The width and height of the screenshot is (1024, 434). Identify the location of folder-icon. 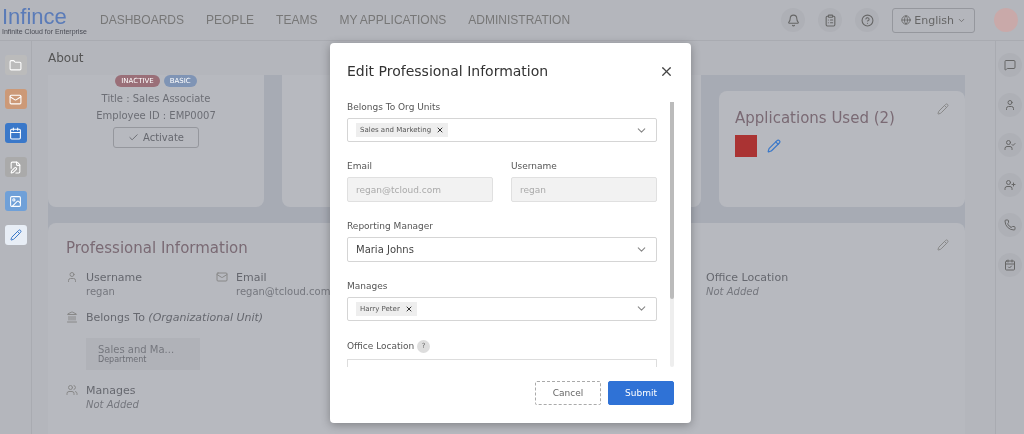
(15, 65).